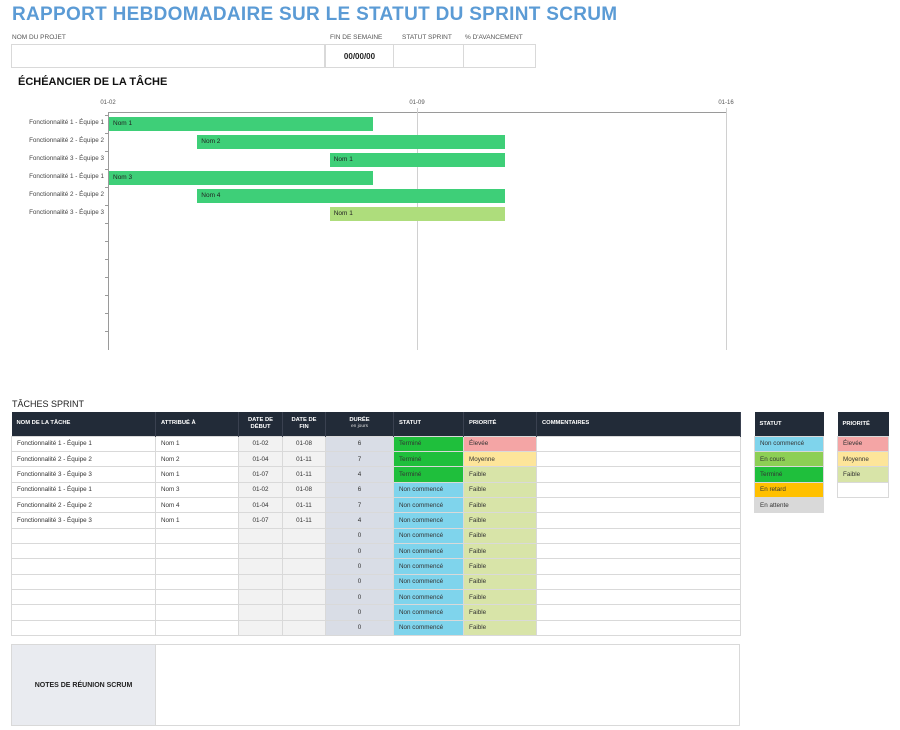 The height and width of the screenshot is (730, 900). Describe the element at coordinates (197, 489) in the screenshot. I see `assigned-cell: Nom 3` at that location.